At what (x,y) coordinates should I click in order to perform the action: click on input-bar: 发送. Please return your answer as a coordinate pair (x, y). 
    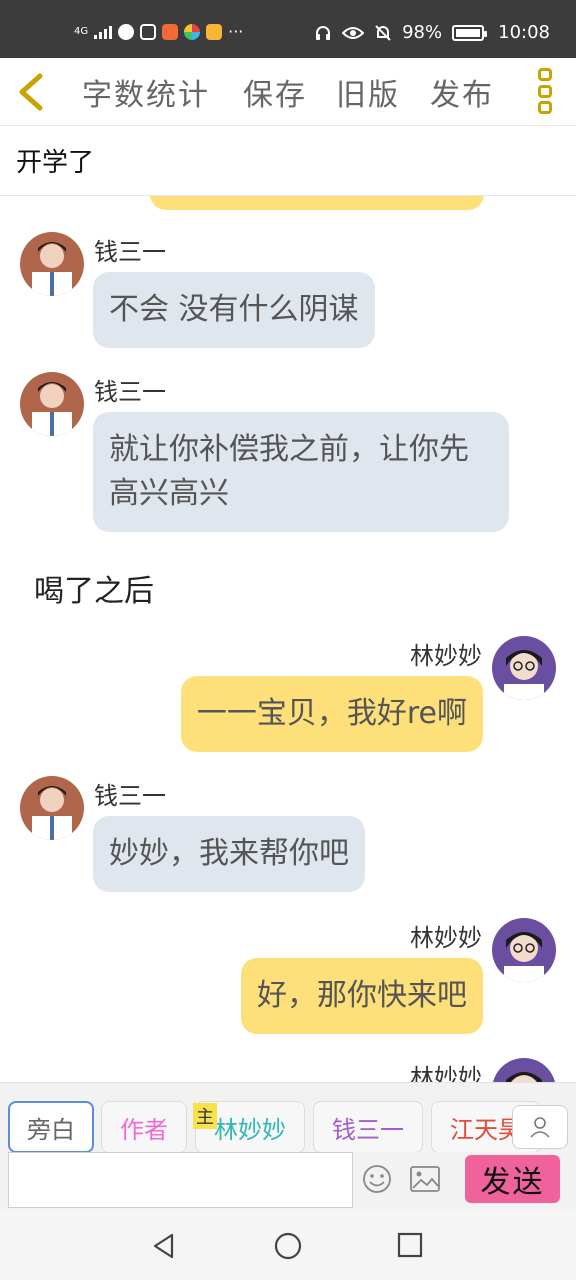
    Looking at the image, I should click on (288, 1181).